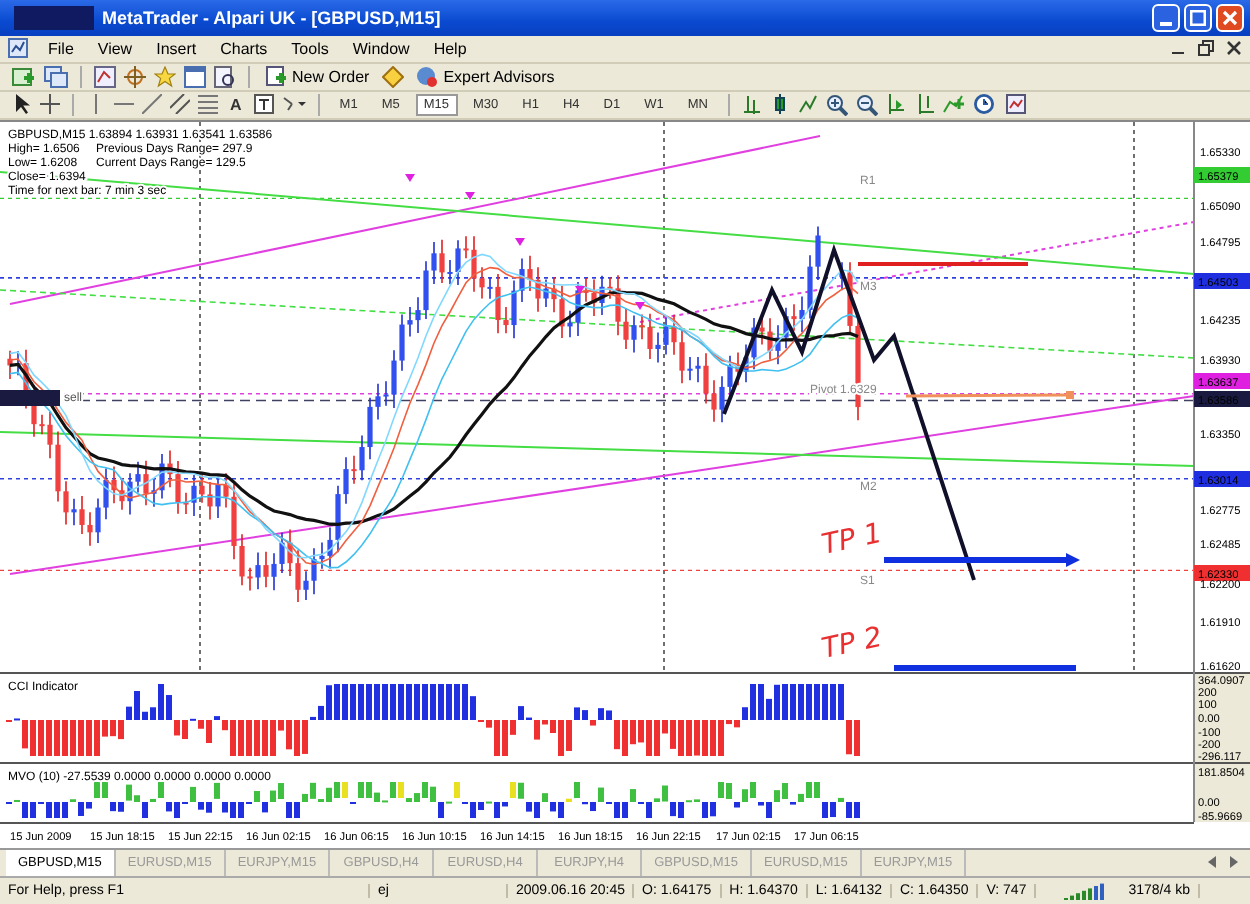 Image resolution: width=1250 pixels, height=904 pixels. I want to click on menu-item: Insert, so click(176, 48).